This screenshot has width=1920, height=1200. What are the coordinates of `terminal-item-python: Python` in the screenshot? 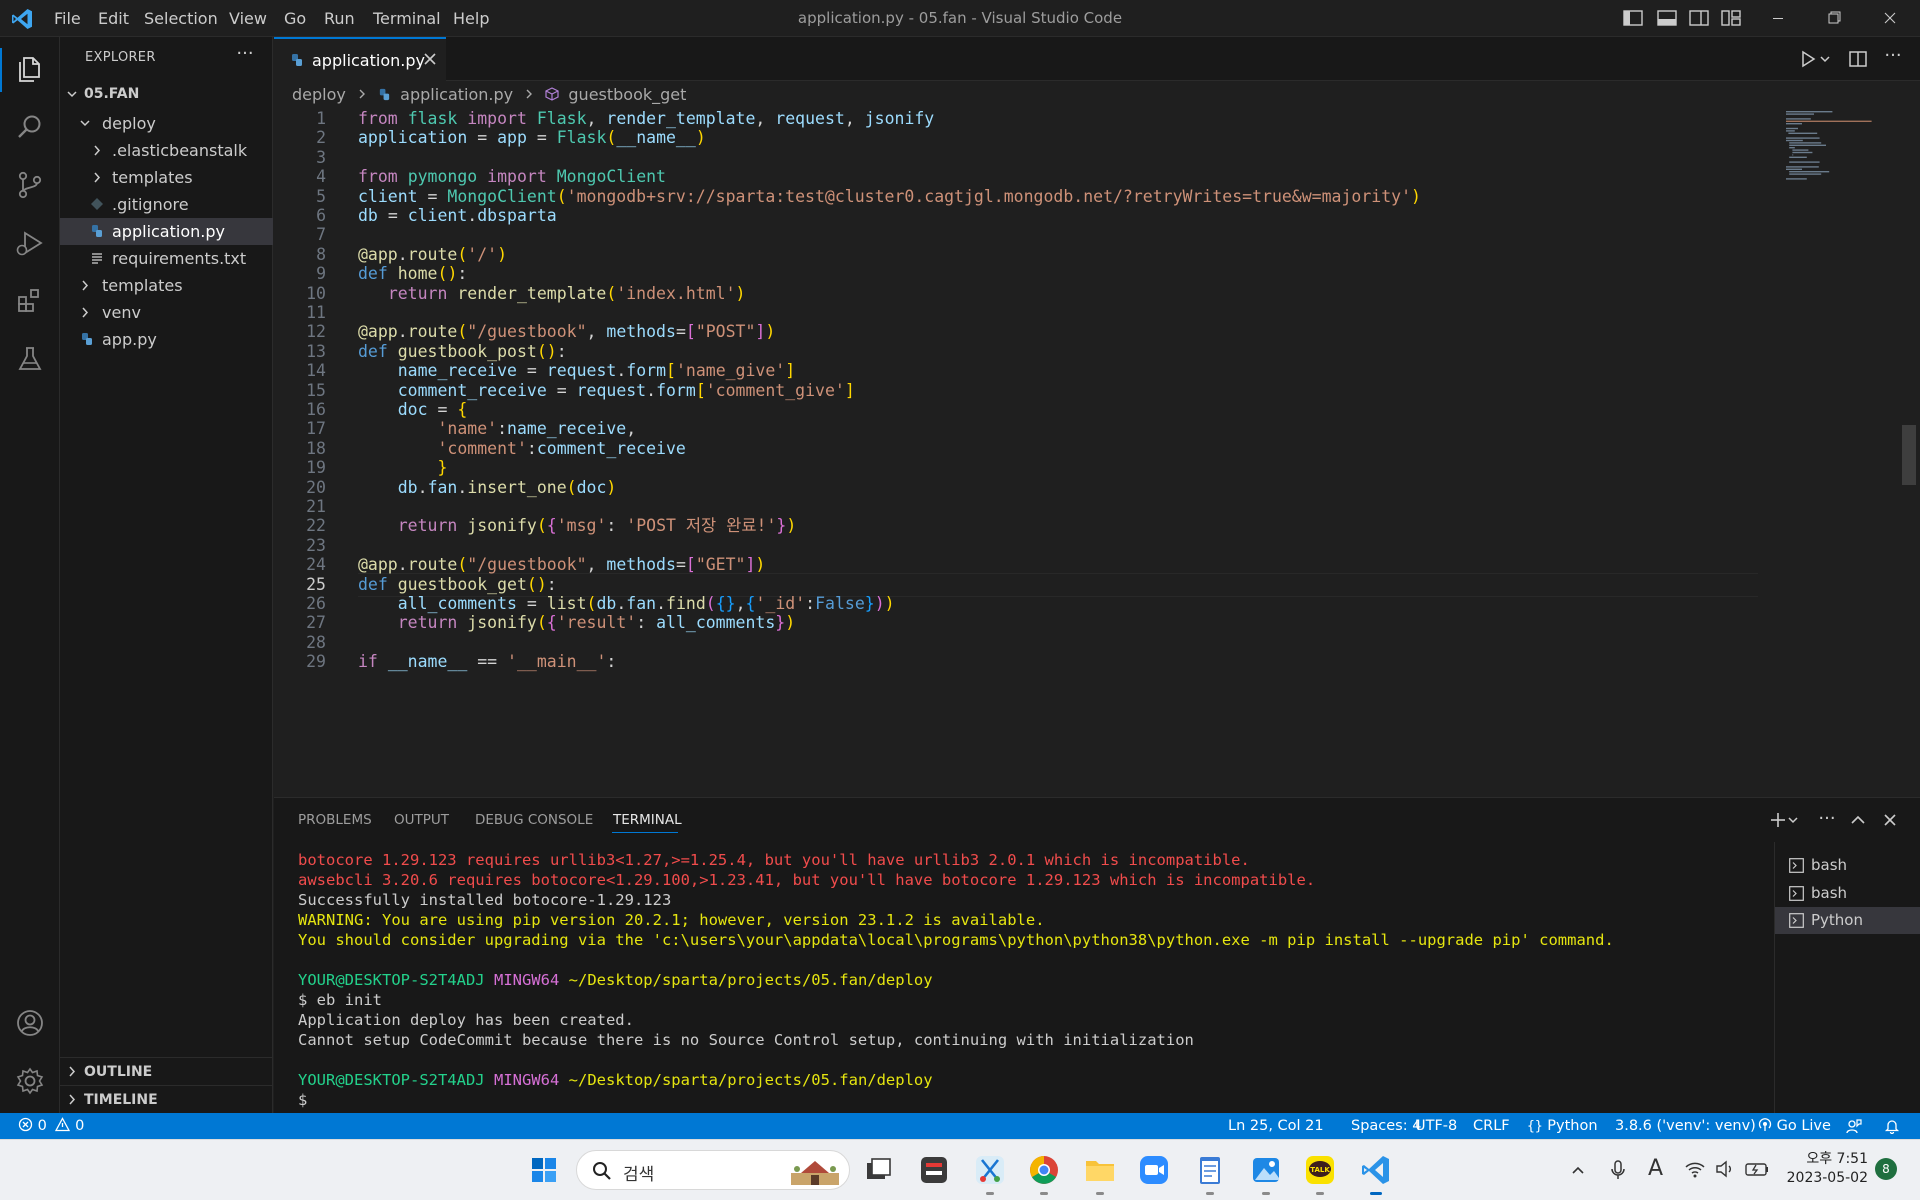 It's located at (1847, 920).